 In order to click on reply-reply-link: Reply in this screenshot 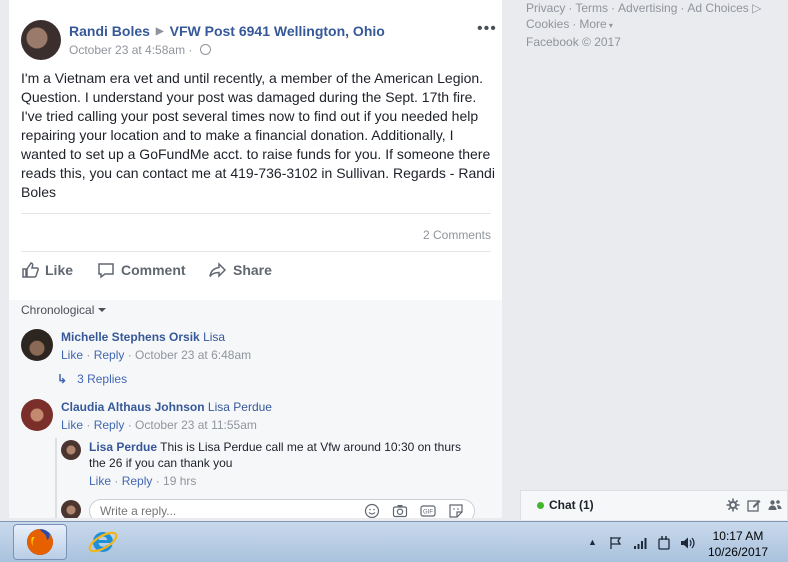, I will do `click(137, 481)`.